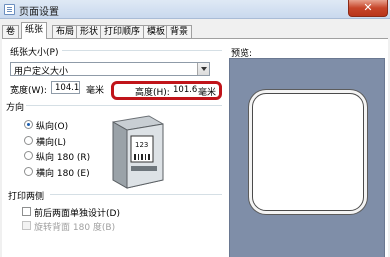  Describe the element at coordinates (75, 228) in the screenshot. I see `rotate-back-180-label: 旋转背面 180 度(B)` at that location.